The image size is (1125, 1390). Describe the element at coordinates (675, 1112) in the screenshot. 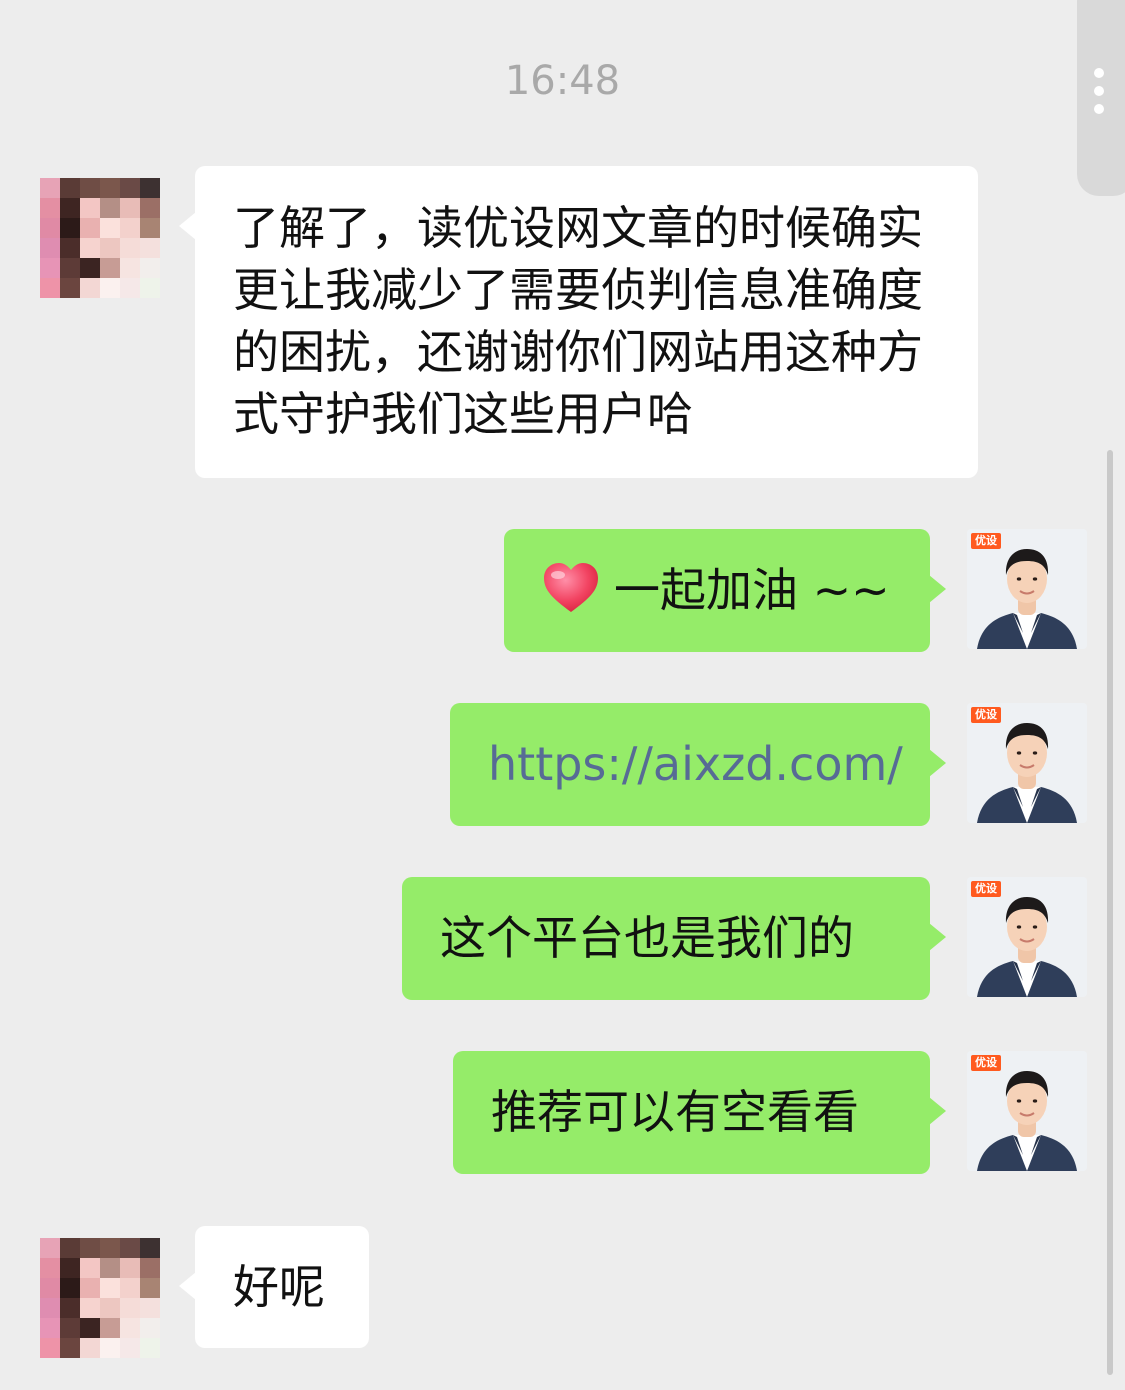

I see `message-text: 推荐可以有空看看` at that location.